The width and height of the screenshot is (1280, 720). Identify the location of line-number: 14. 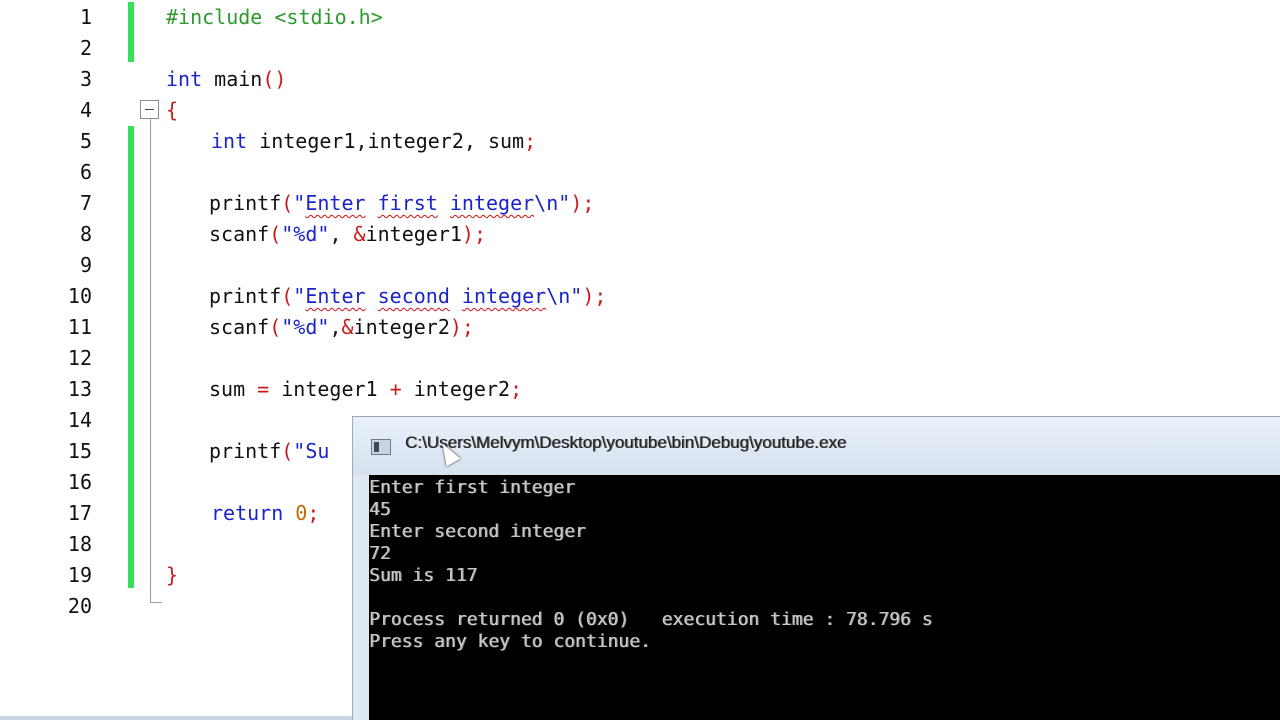
(79, 420).